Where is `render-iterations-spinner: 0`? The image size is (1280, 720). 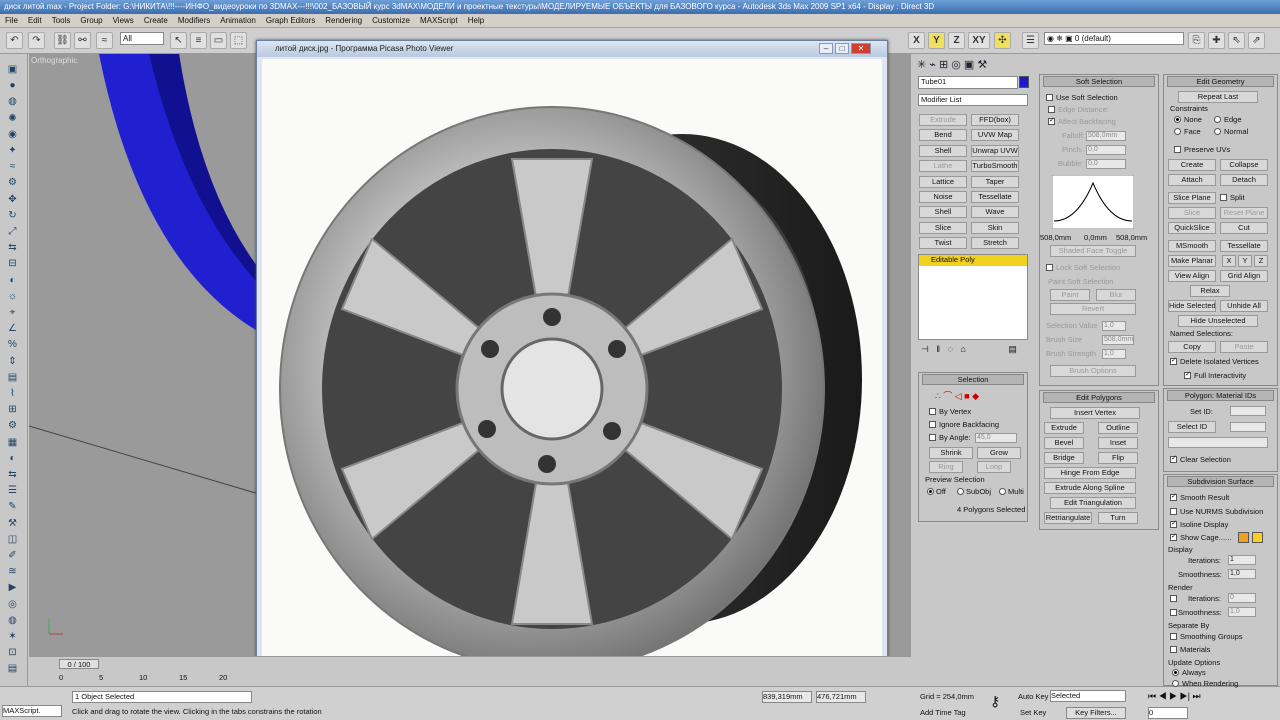 render-iterations-spinner: 0 is located at coordinates (1242, 598).